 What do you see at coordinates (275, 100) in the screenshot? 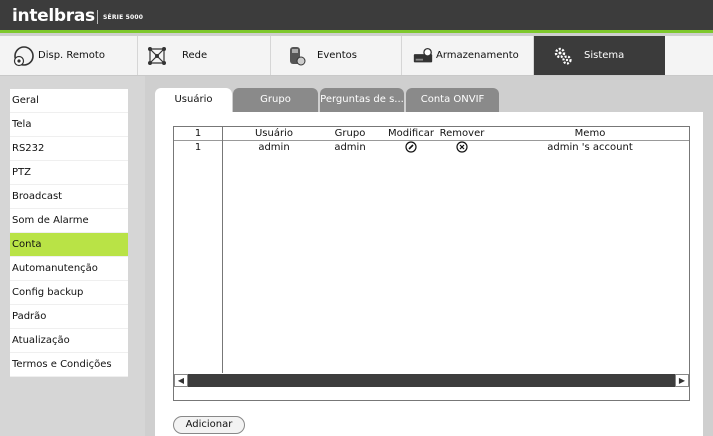
I see `tab-grupo: Grupo` at bounding box center [275, 100].